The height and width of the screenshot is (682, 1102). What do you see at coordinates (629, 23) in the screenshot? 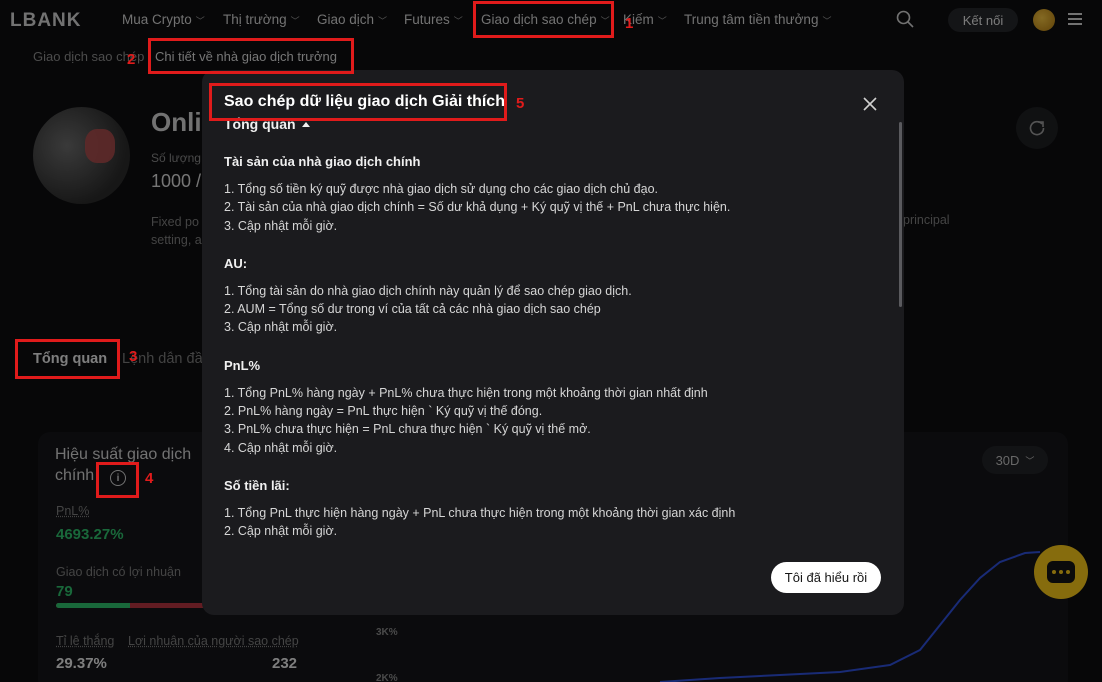
I see `annotation-number: 1` at bounding box center [629, 23].